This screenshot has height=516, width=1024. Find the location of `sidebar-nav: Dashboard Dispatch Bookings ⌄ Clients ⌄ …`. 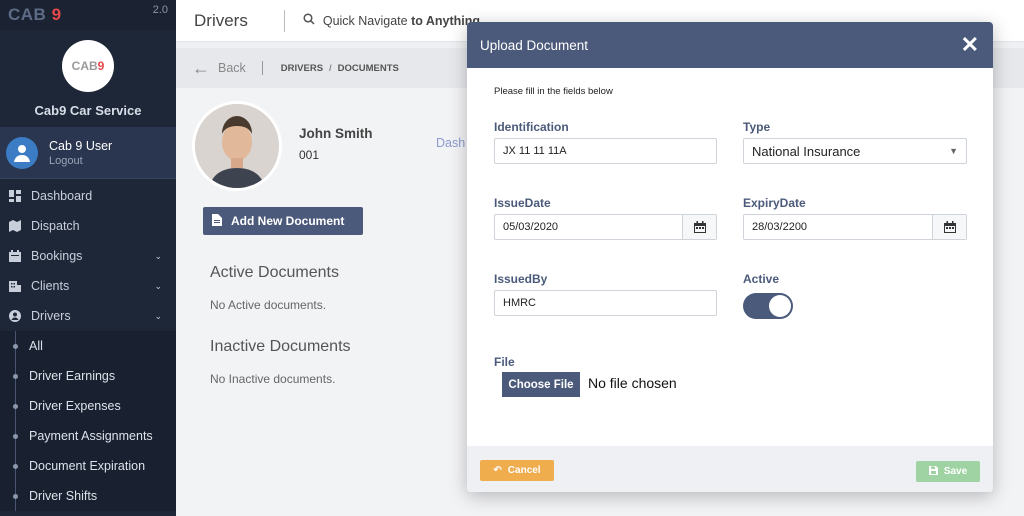

sidebar-nav: Dashboard Dispatch Bookings ⌄ Clients ⌄ … is located at coordinates (88, 256).